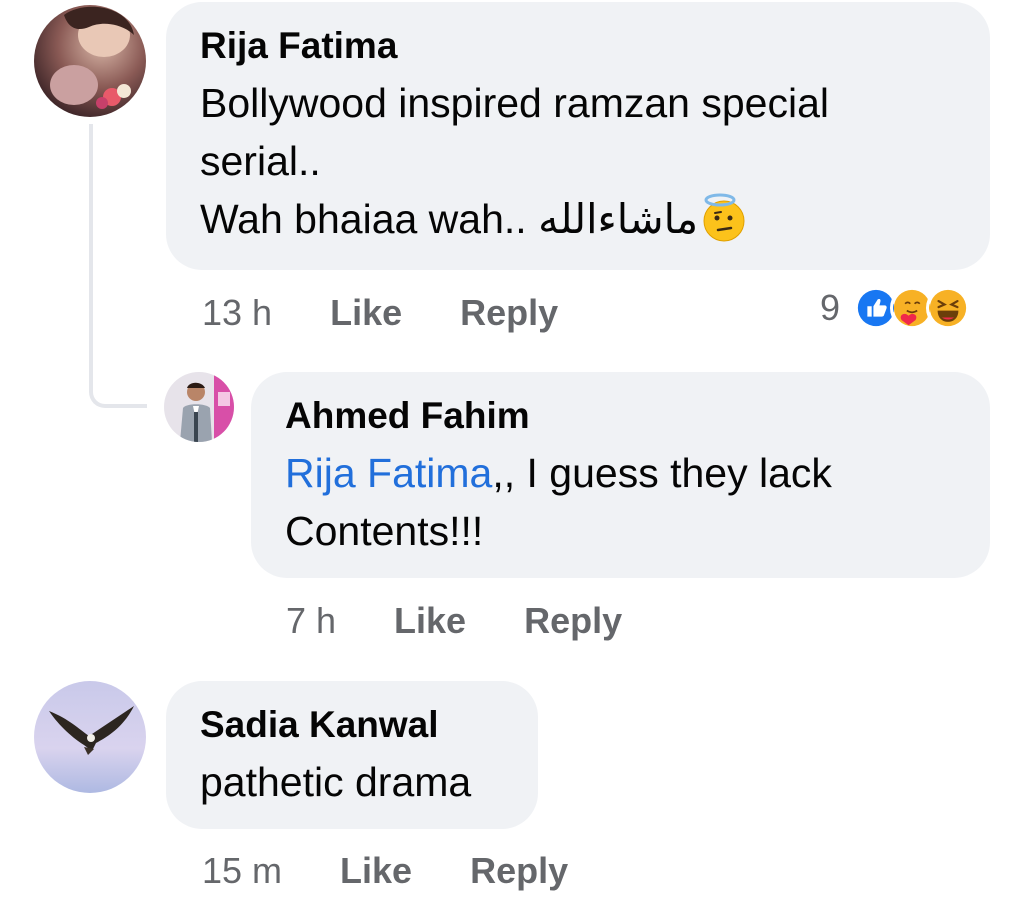 Image resolution: width=1024 pixels, height=914 pixels. What do you see at coordinates (384, 531) in the screenshot?
I see `comment-text-line: Contents!!!` at bounding box center [384, 531].